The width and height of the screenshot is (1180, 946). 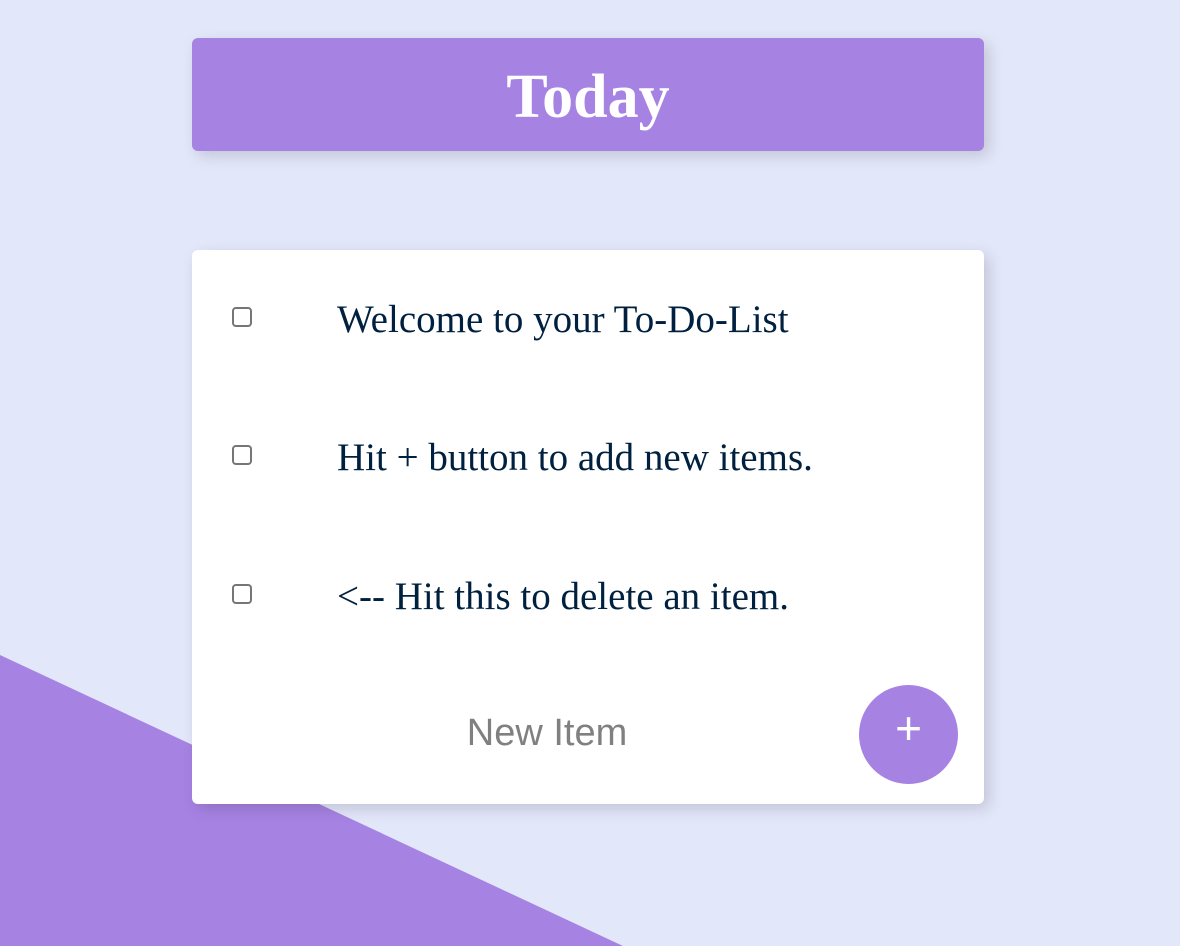 I want to click on list-item: Hit + button to add new items., so click(x=588, y=432).